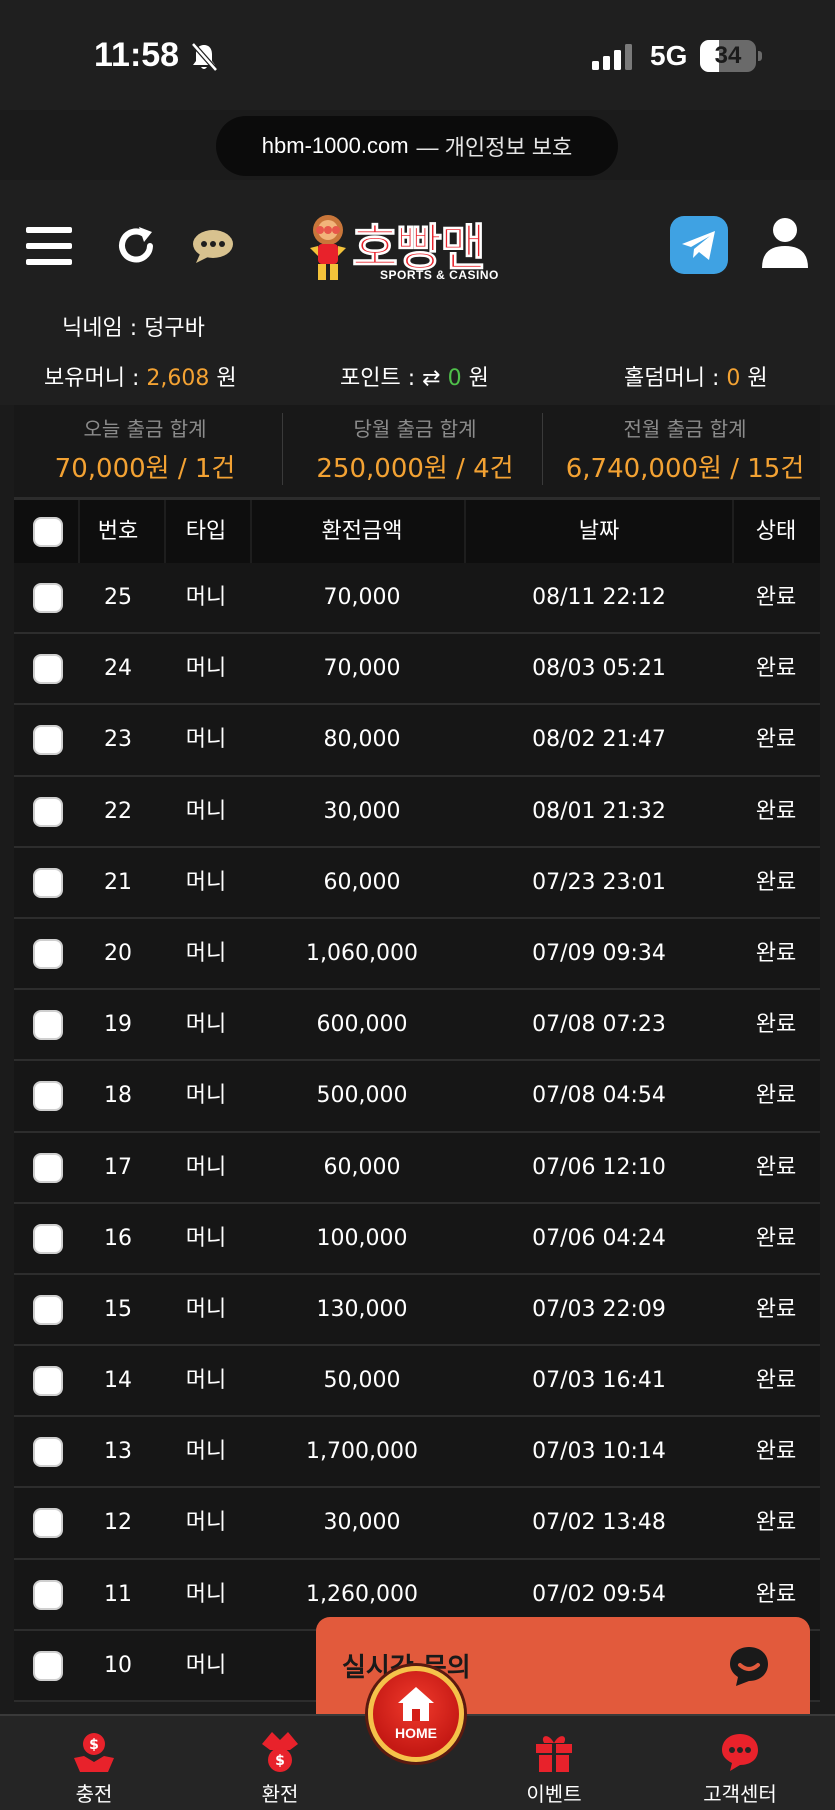 The height and width of the screenshot is (1810, 835). What do you see at coordinates (417, 1026) in the screenshot?
I see `table-row: 19 머니 600,000 07/08 07:23 완료` at bounding box center [417, 1026].